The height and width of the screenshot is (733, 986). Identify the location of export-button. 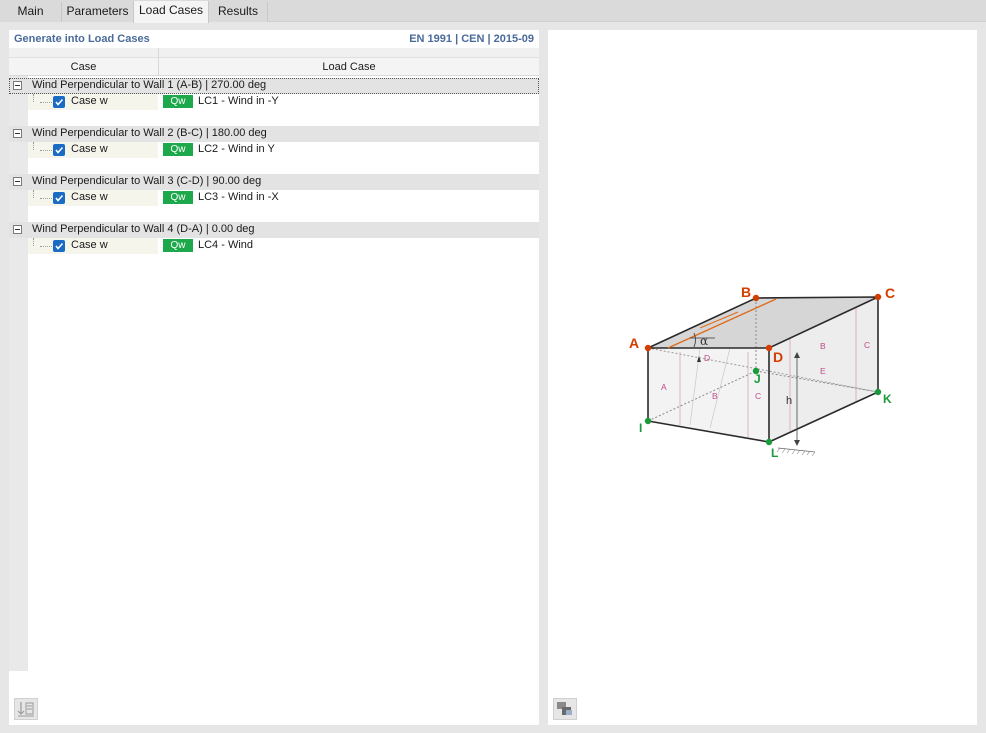
(26, 709).